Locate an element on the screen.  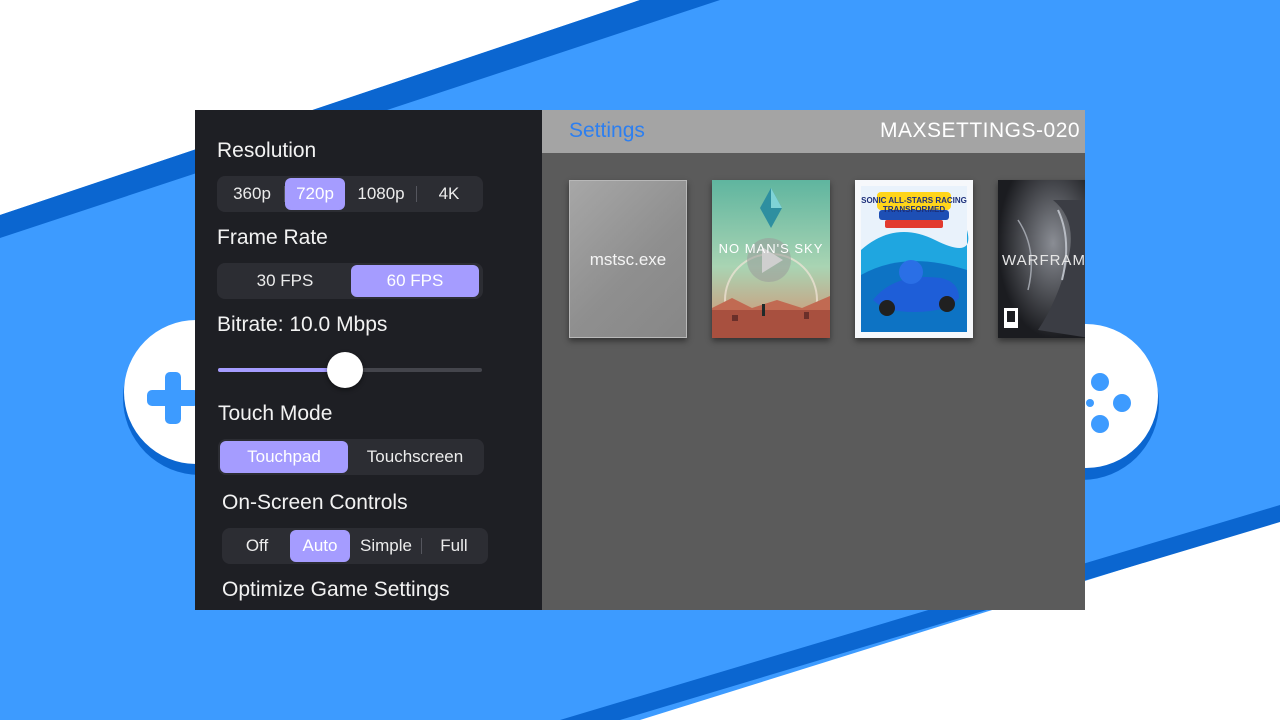
no-mans-sky-cover-text: NO MAN'S SKY is located at coordinates (771, 248).